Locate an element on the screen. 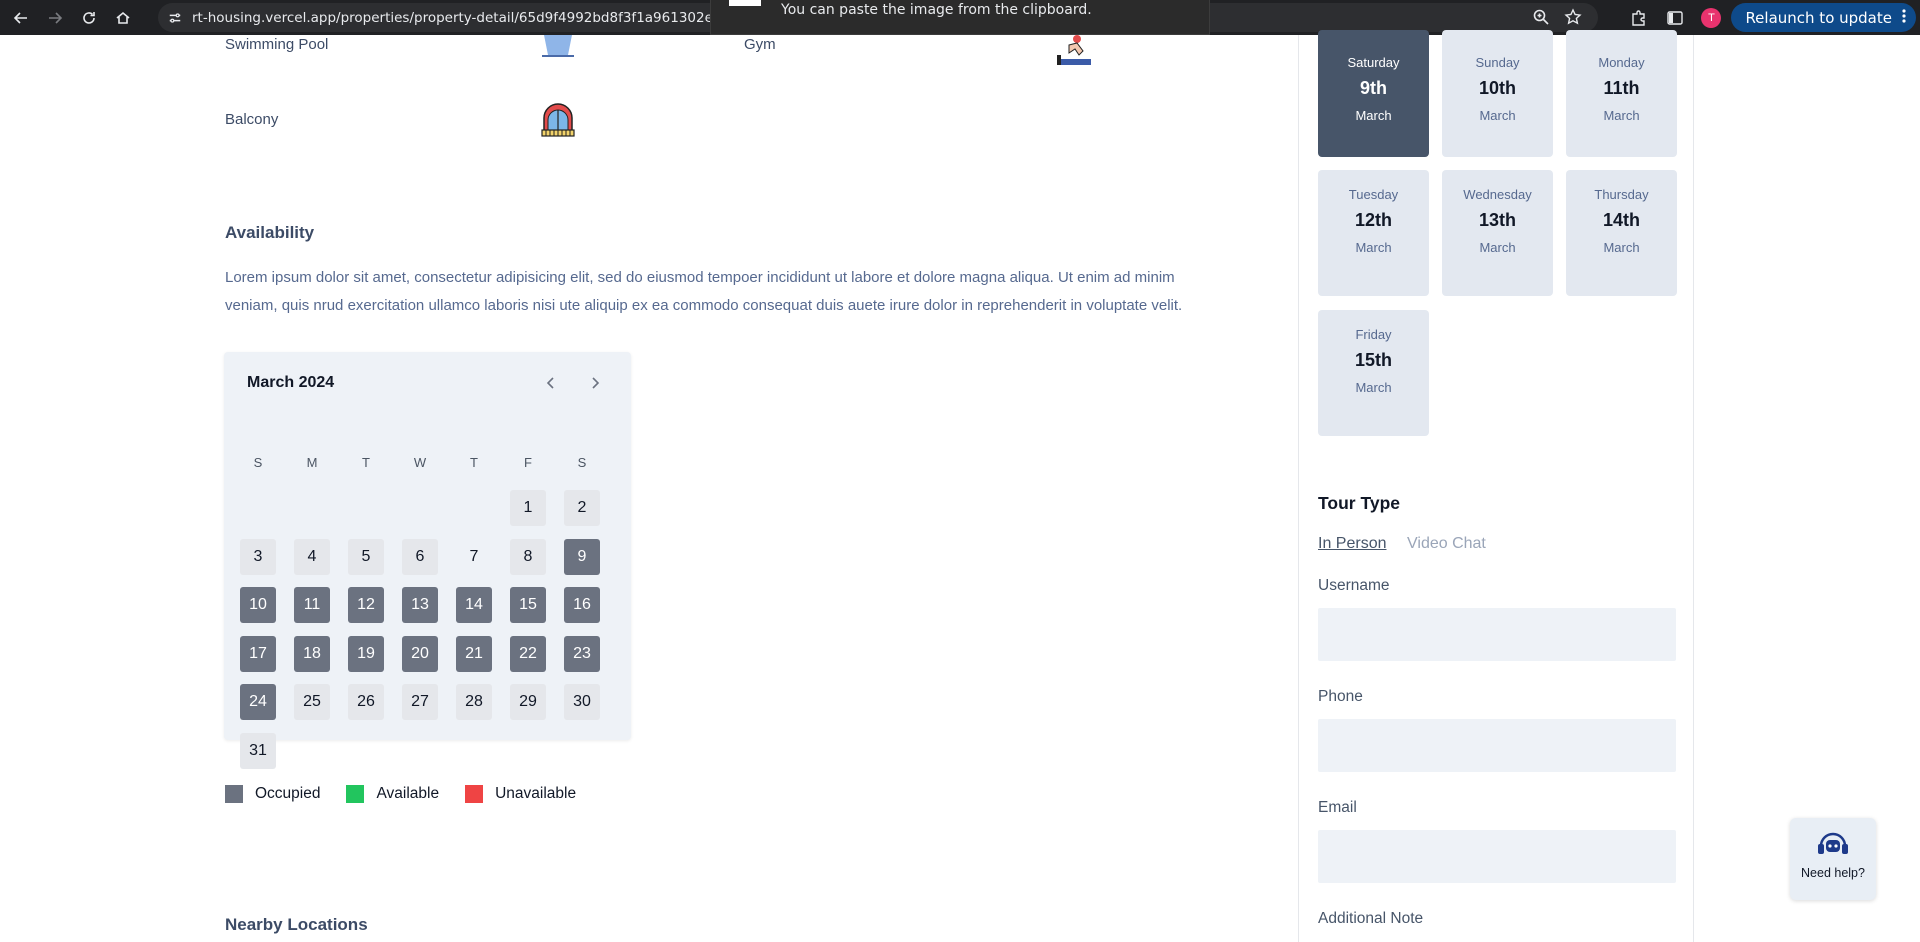 The height and width of the screenshot is (942, 1920). need-help-widget: Need help? is located at coordinates (1833, 859).